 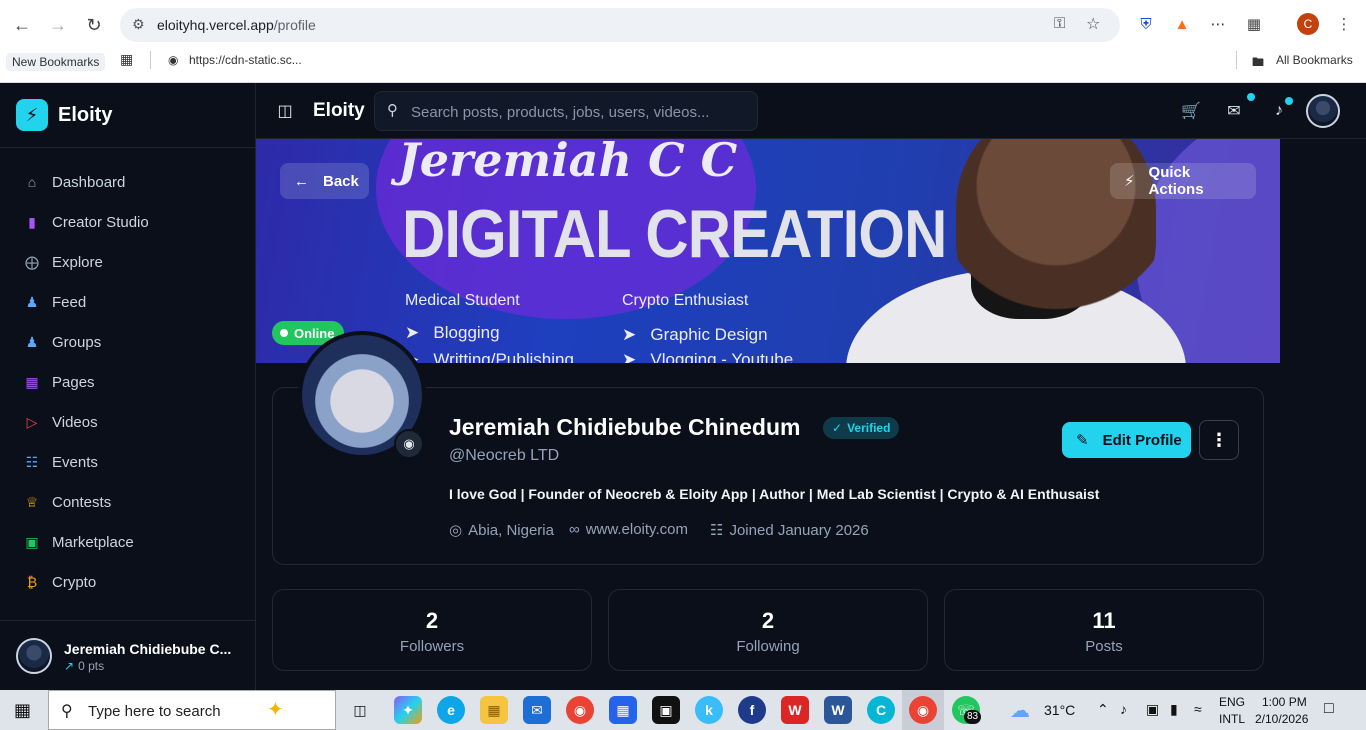 What do you see at coordinates (128, 382) in the screenshot?
I see `sidebar-item-pages: ▦ Pages` at bounding box center [128, 382].